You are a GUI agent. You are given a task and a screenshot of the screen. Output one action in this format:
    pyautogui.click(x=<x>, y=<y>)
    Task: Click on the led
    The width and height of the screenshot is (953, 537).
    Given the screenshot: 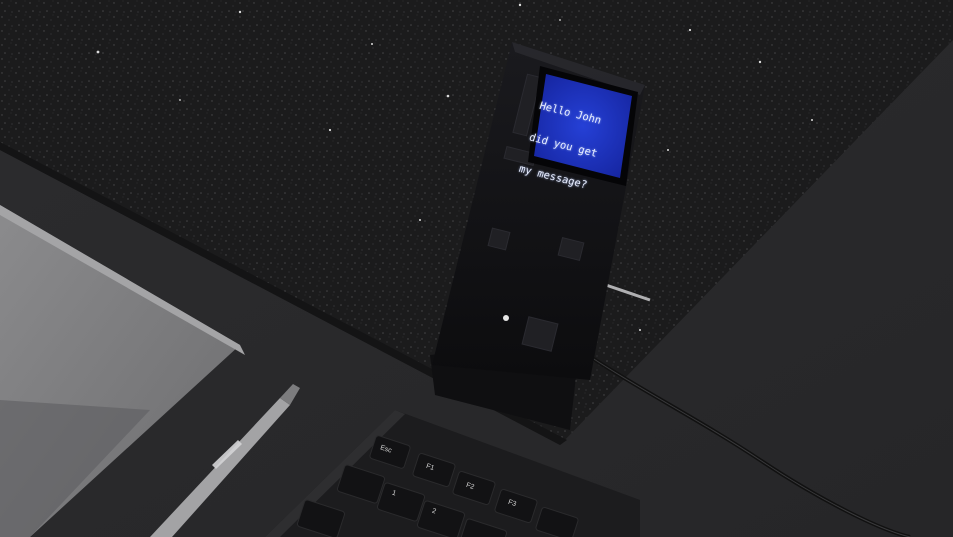 What is the action you would take?
    pyautogui.click(x=506, y=318)
    